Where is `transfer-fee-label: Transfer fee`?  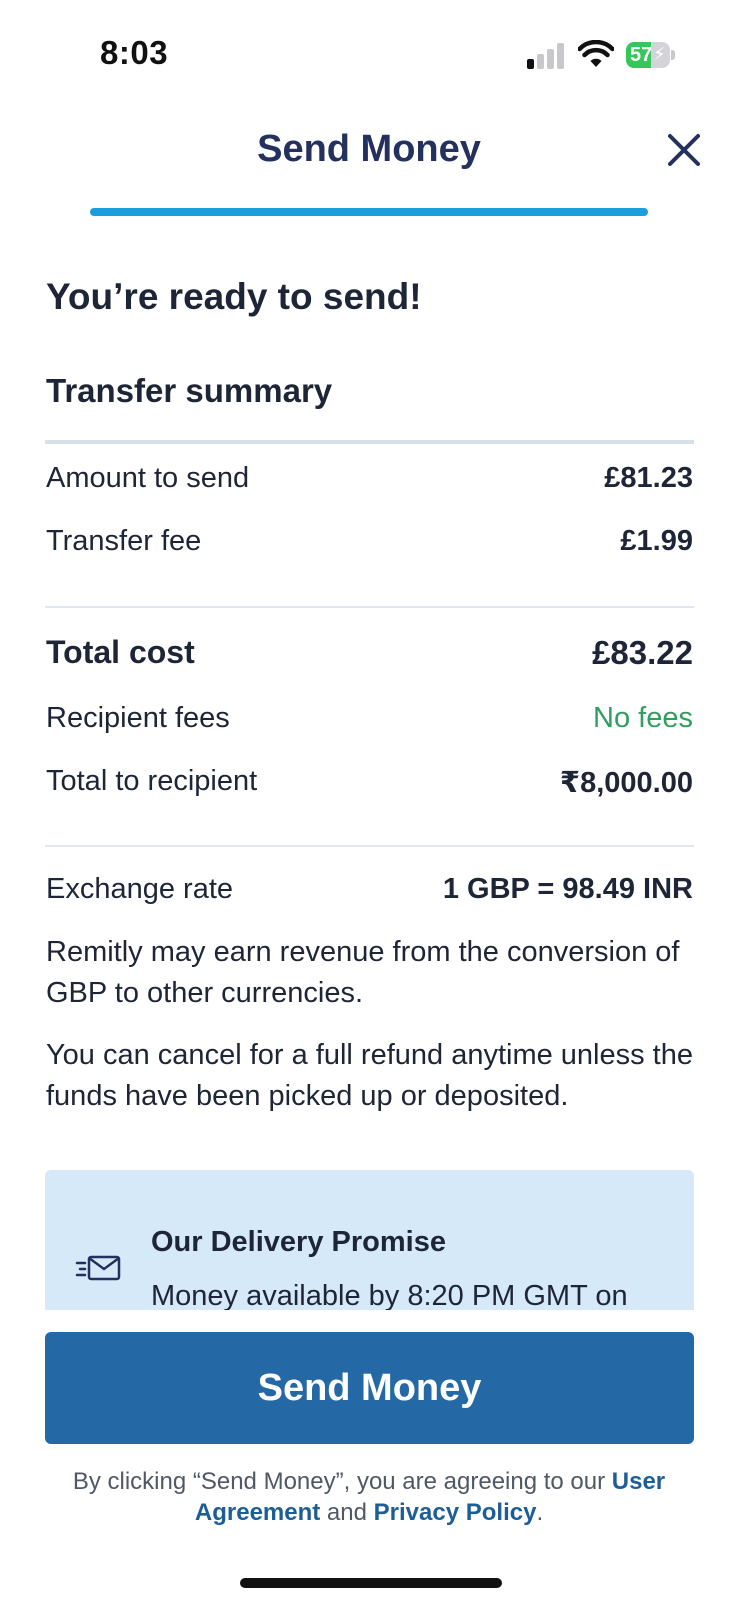 transfer-fee-label: Transfer fee is located at coordinates (124, 541).